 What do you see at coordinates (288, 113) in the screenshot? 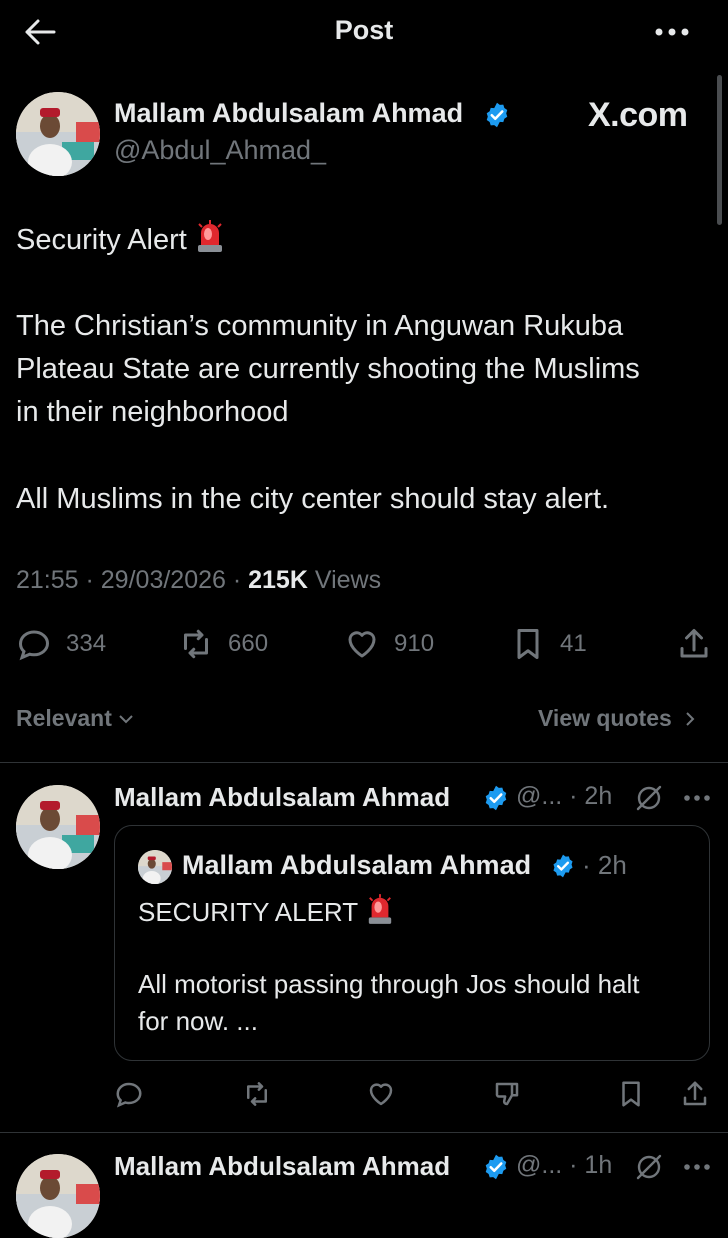
I see `author-name: Mallam Abdulsalam Ahmad` at bounding box center [288, 113].